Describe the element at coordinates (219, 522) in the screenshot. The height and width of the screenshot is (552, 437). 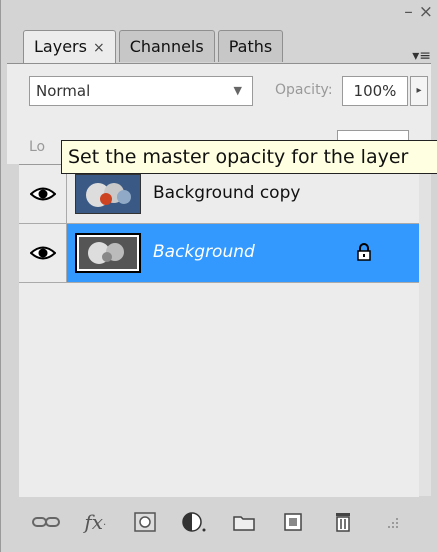
I see `layers-toolbar: fx.` at that location.